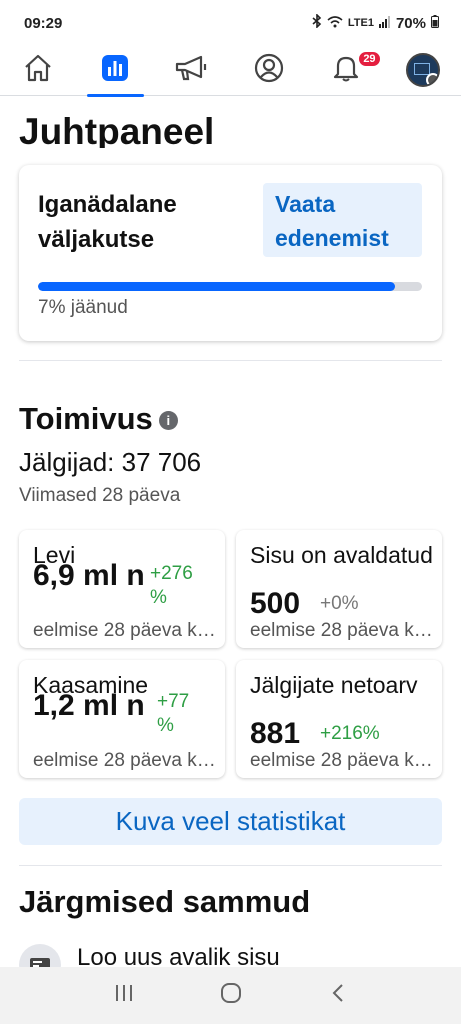 The image size is (461, 1024). I want to click on stat-change: +0%, so click(339, 603).